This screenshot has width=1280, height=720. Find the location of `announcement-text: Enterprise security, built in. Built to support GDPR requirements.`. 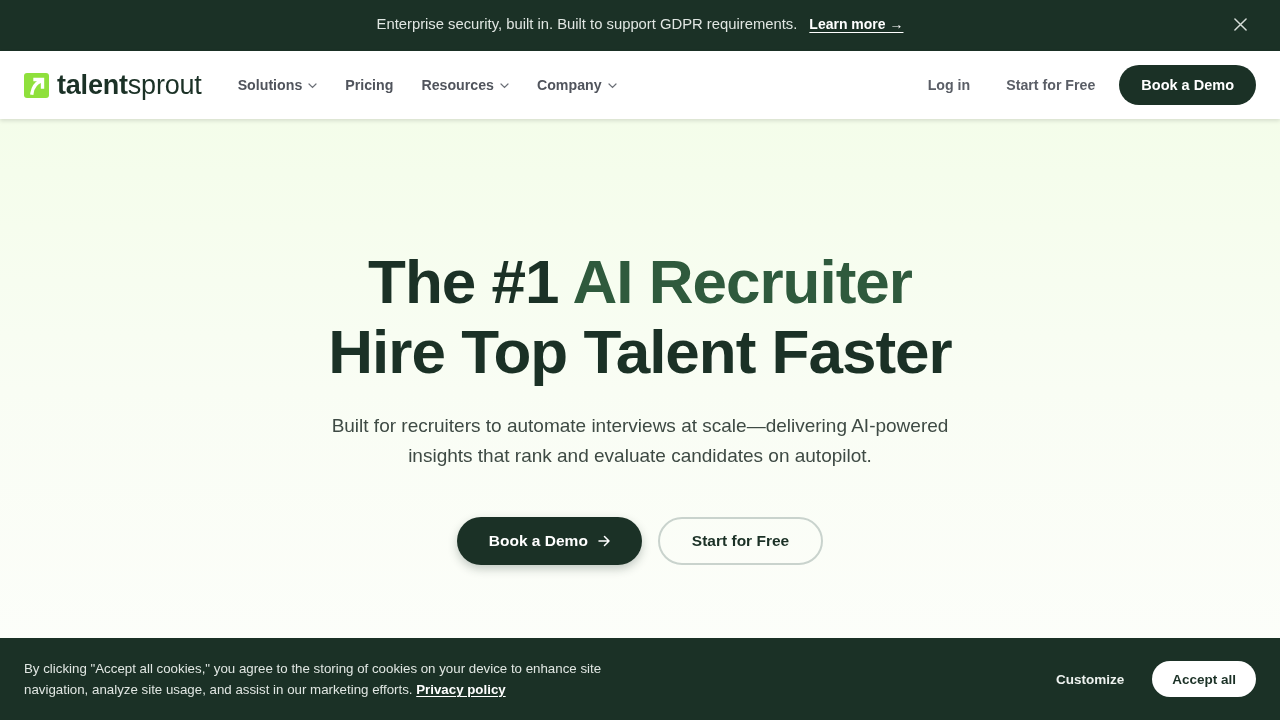

announcement-text: Enterprise security, built in. Built to support GDPR requirements. is located at coordinates (587, 24).